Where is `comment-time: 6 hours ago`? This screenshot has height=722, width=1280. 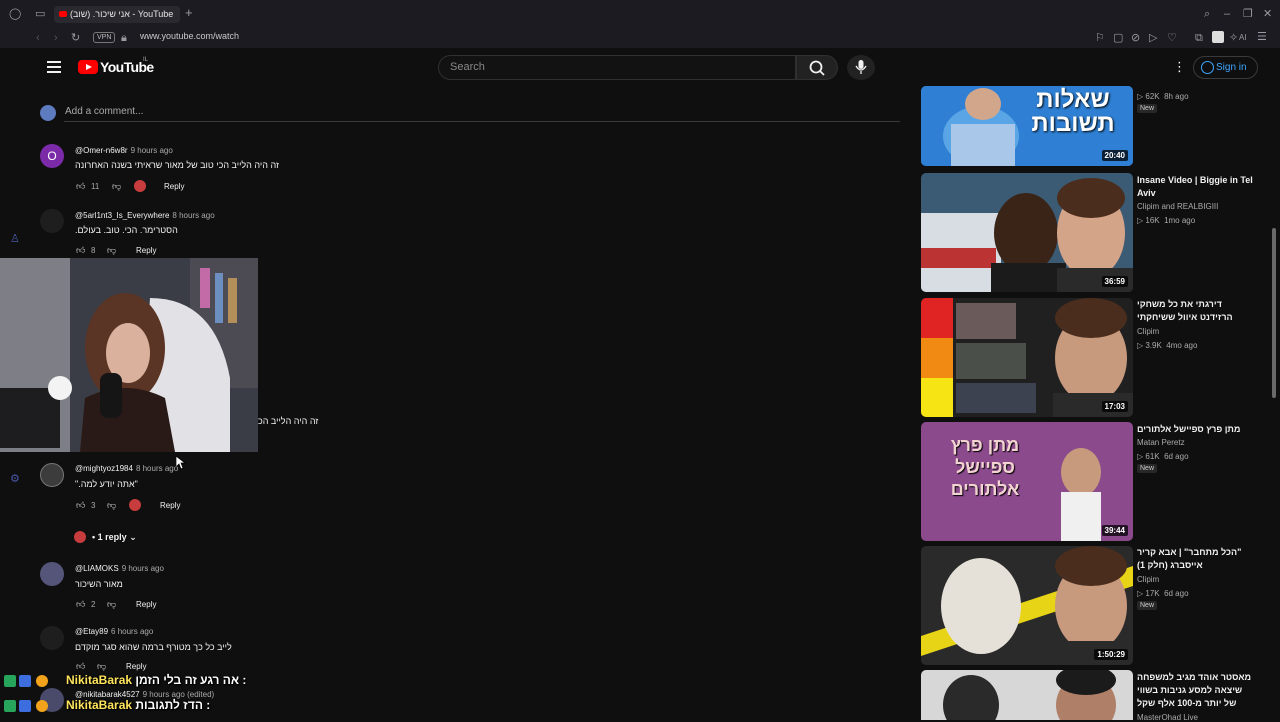 comment-time: 6 hours ago is located at coordinates (132, 631).